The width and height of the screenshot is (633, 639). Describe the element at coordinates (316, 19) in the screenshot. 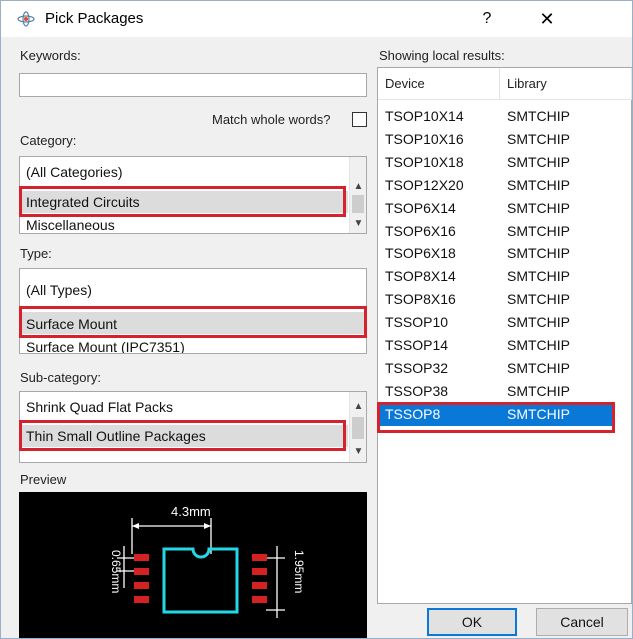

I see `title-bar: Pick Packages ? ✕` at that location.